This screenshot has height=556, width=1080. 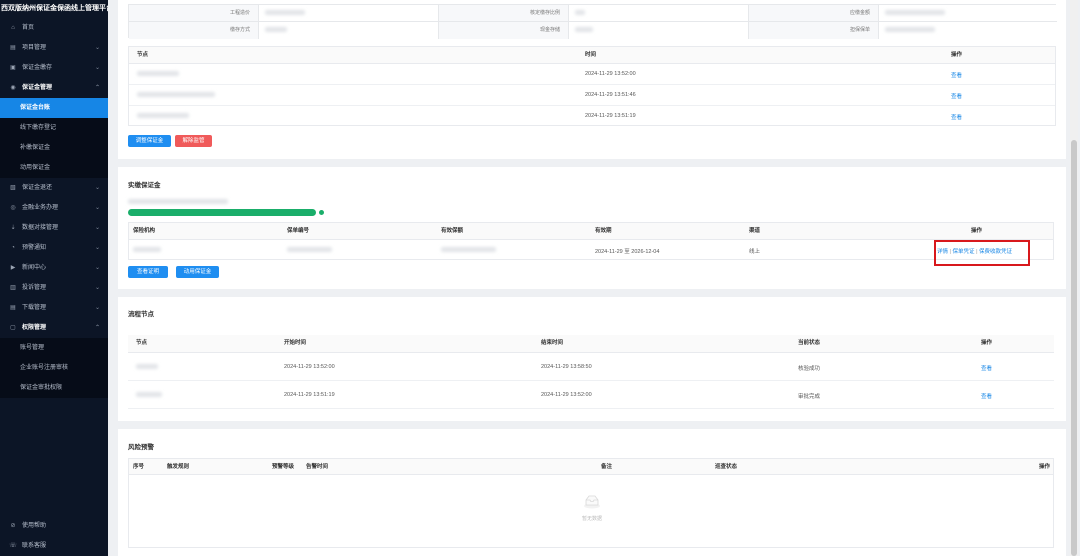 I want to click on sidebar-item: ▤ 项目管理 ⌄, so click(x=54, y=48).